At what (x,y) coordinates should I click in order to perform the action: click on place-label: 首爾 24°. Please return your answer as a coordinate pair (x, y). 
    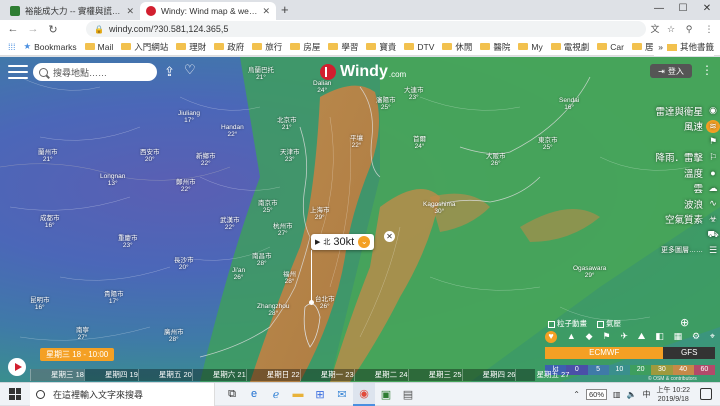
    Looking at the image, I should click on (419, 143).